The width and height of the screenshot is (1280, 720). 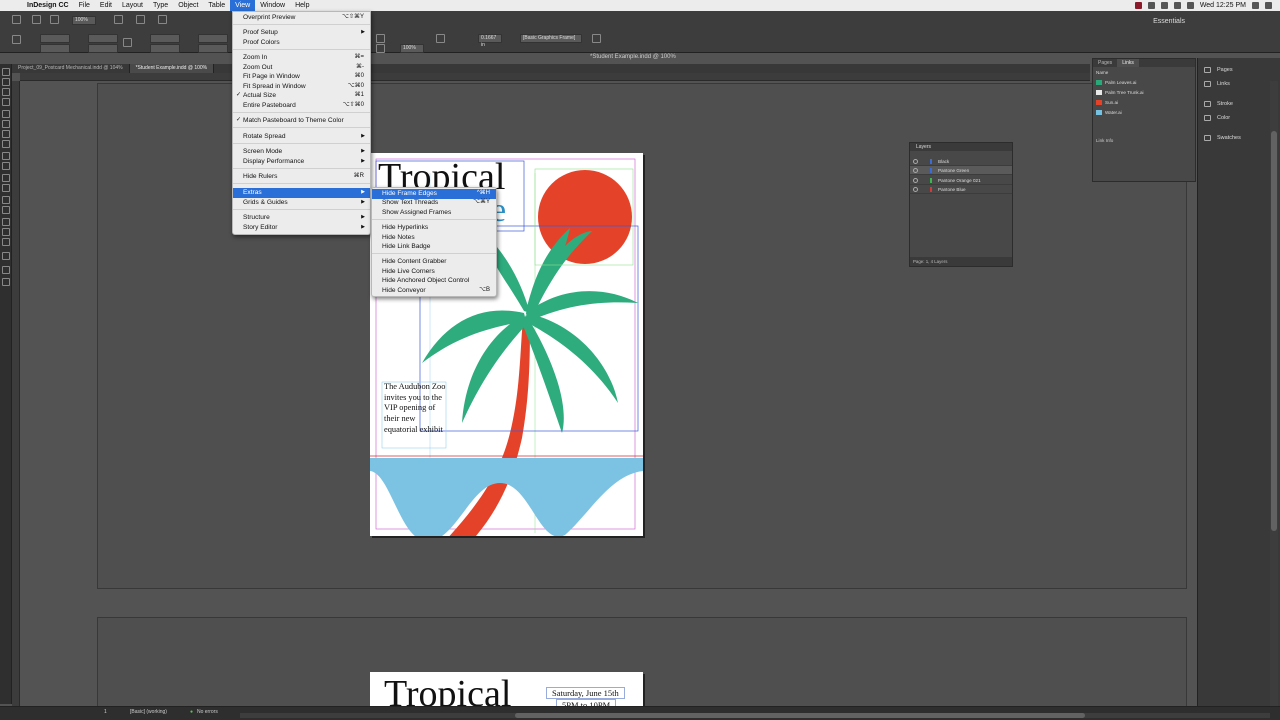 I want to click on bluetooth-icon, so click(x=1151, y=5).